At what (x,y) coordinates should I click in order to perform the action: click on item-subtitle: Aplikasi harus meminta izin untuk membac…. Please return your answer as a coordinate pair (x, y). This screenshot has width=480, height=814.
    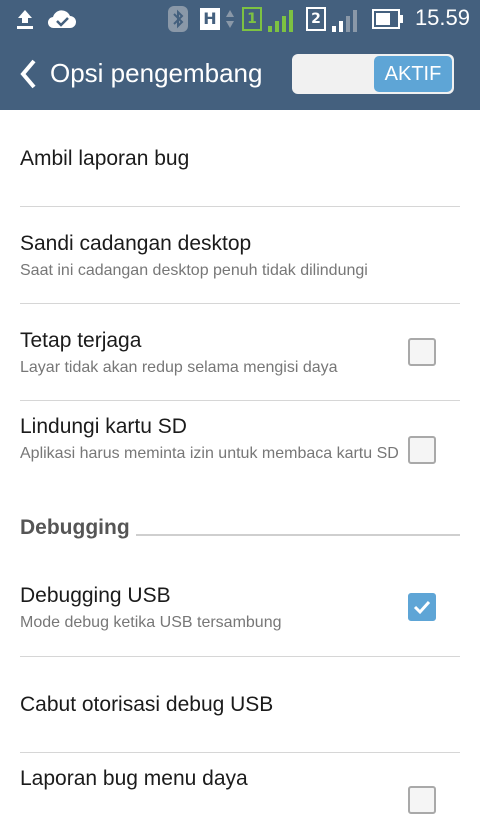
    Looking at the image, I should click on (209, 453).